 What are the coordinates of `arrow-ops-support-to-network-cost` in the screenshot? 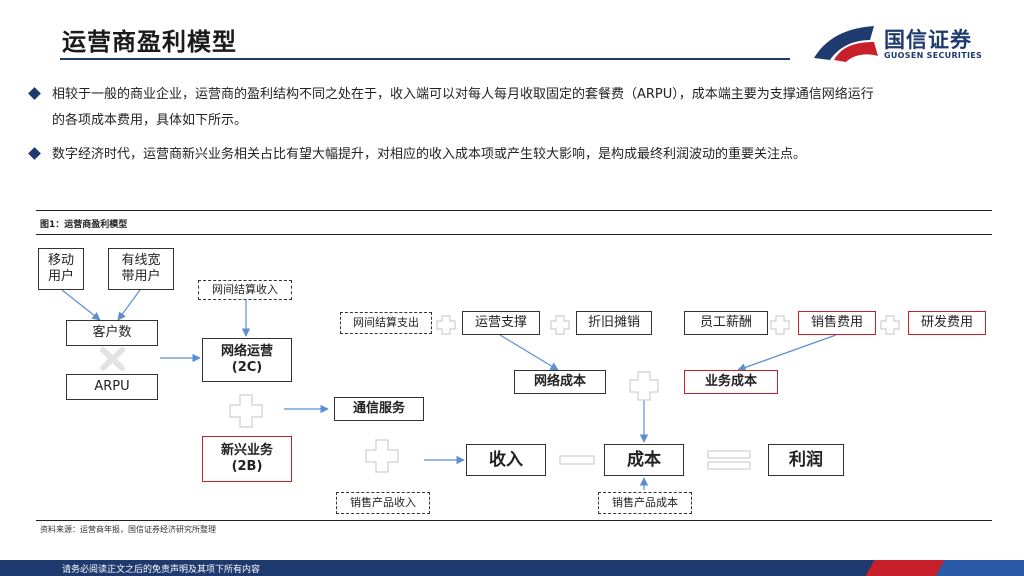 It's located at (529, 352).